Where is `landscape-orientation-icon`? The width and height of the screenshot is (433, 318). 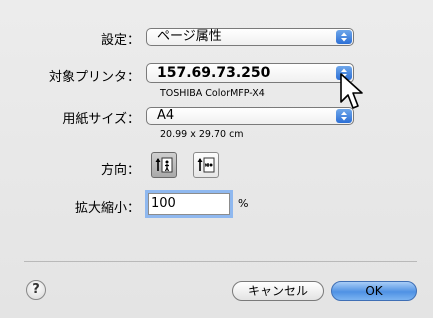
landscape-orientation-icon is located at coordinates (206, 165).